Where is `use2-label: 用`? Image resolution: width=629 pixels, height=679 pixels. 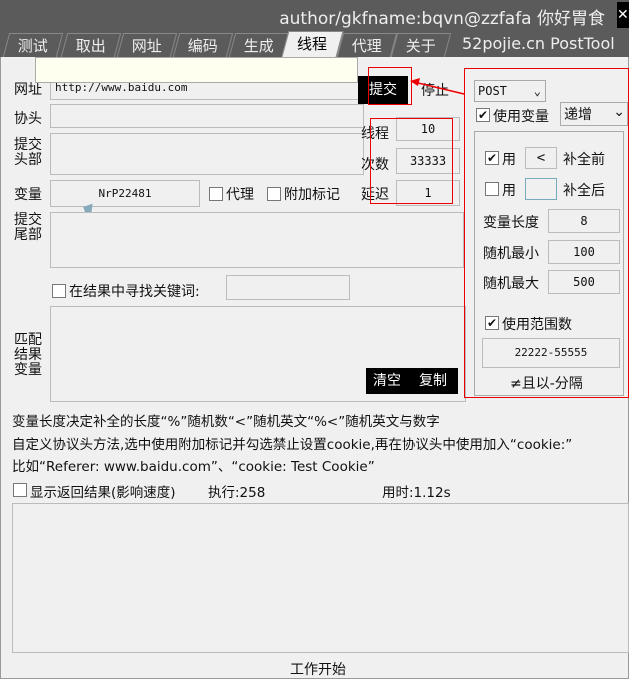 use2-label: 用 is located at coordinates (509, 191).